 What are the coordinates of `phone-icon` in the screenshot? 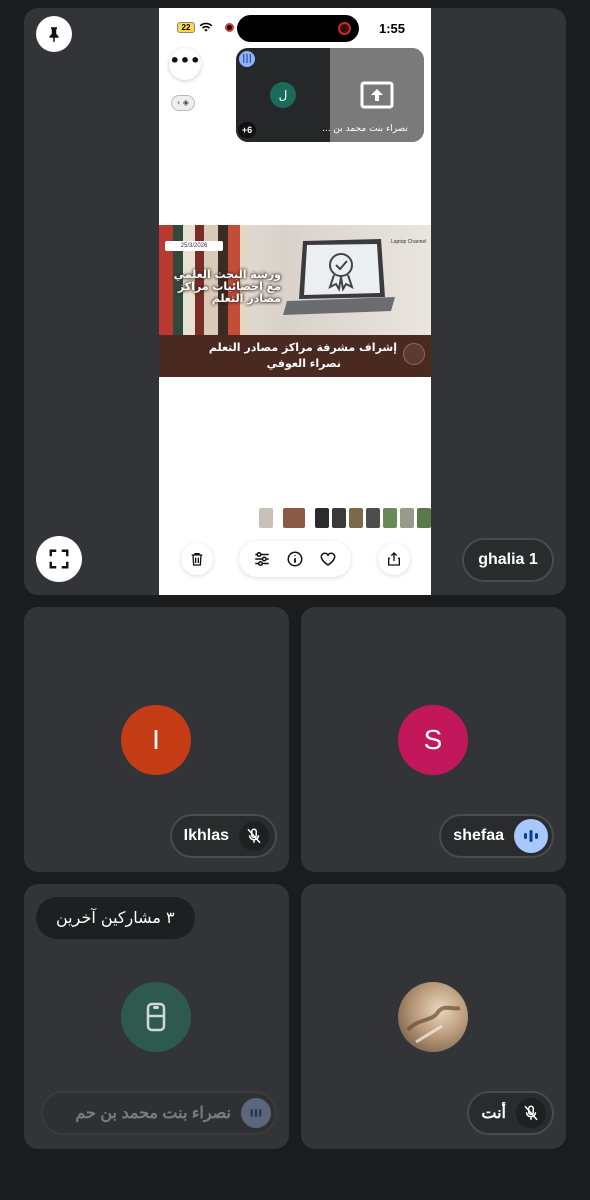 It's located at (156, 1017).